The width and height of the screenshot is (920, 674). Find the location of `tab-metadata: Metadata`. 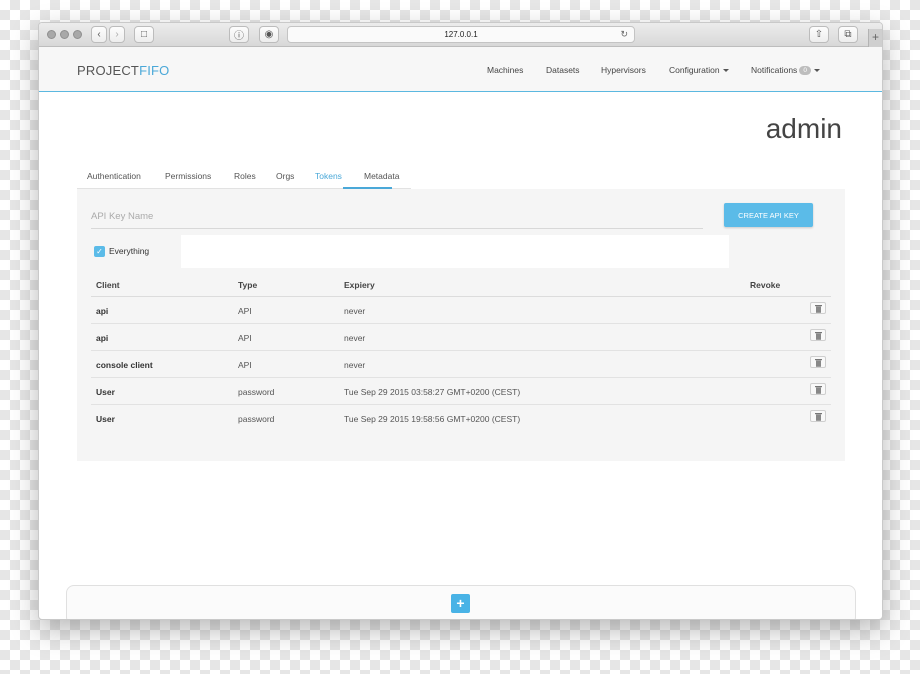

tab-metadata: Metadata is located at coordinates (381, 176).